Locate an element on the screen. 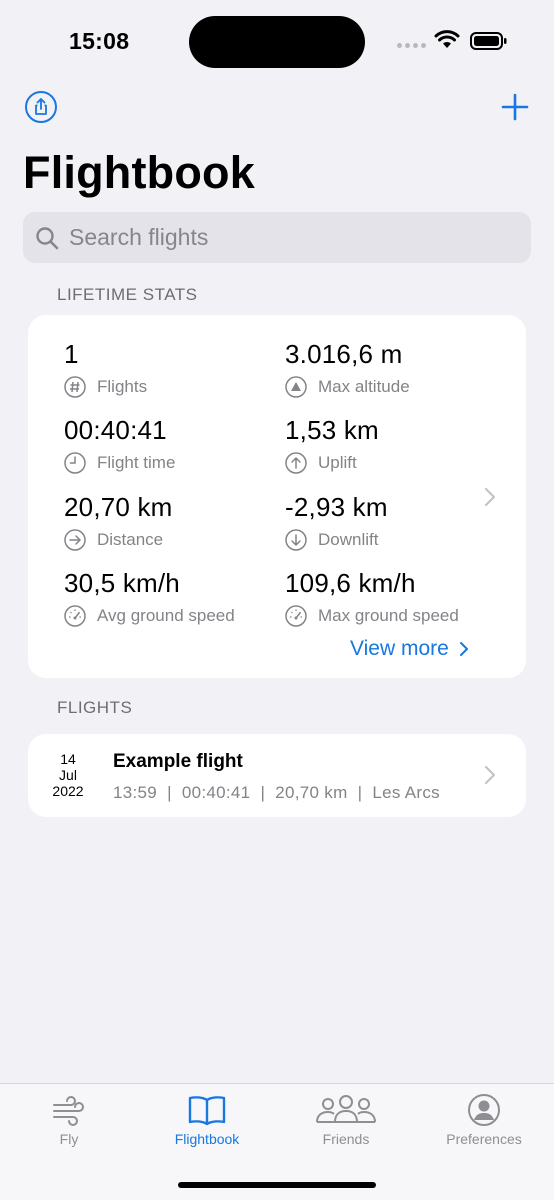 The height and width of the screenshot is (1200, 554). stat-max-ground-speed: 109,6 km/h Max ground speed is located at coordinates (372, 597).